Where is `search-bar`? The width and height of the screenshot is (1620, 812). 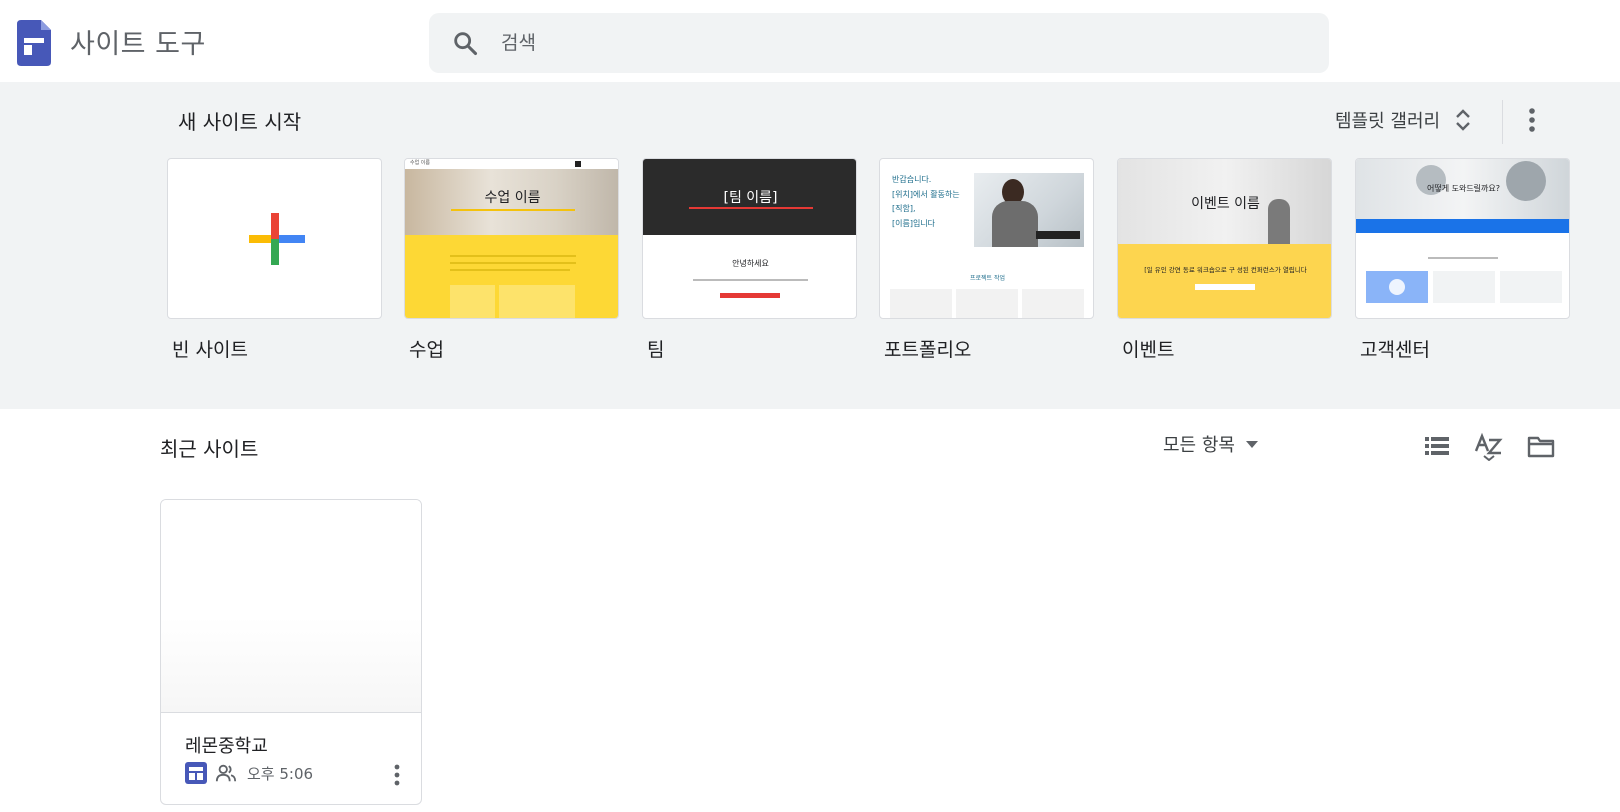 search-bar is located at coordinates (879, 43).